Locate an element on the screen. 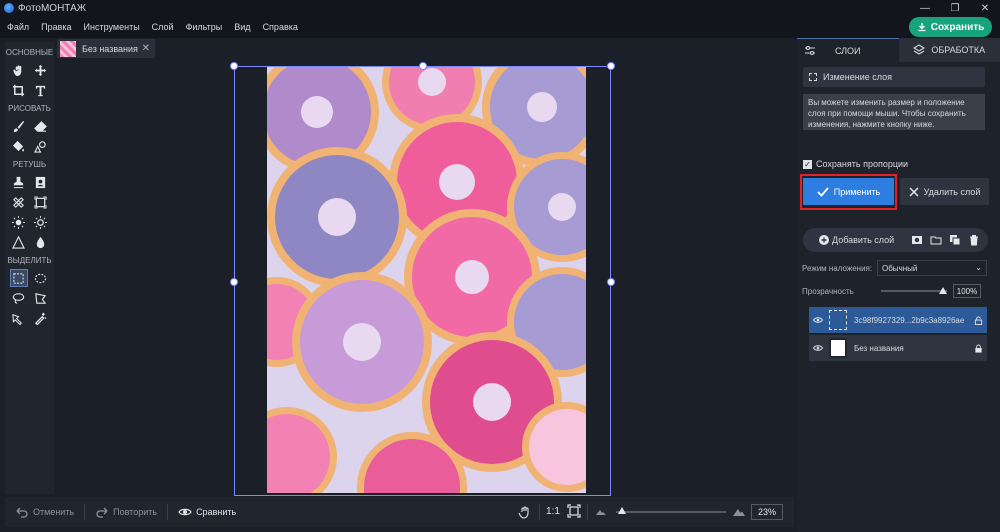  document-tab-title: Без названия is located at coordinates (110, 48).